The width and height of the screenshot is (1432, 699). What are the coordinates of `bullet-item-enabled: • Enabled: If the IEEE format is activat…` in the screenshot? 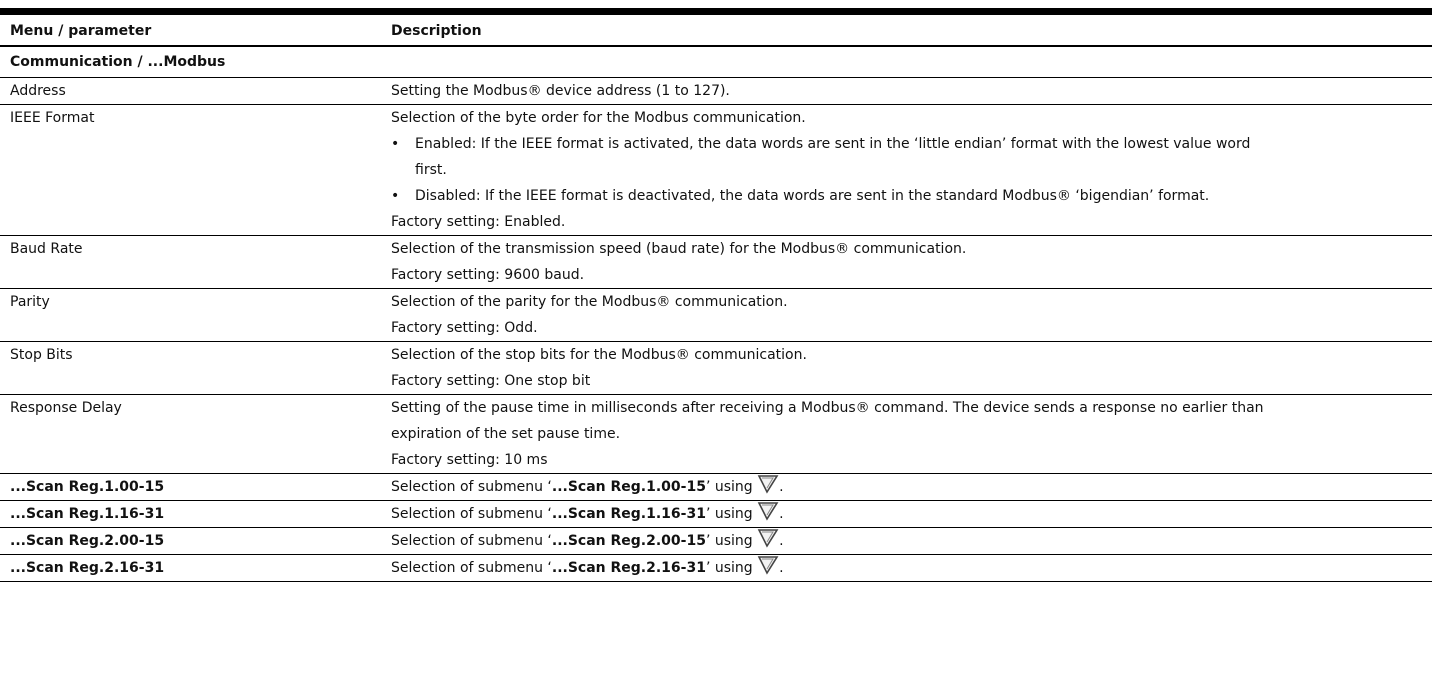 It's located at (911, 157).